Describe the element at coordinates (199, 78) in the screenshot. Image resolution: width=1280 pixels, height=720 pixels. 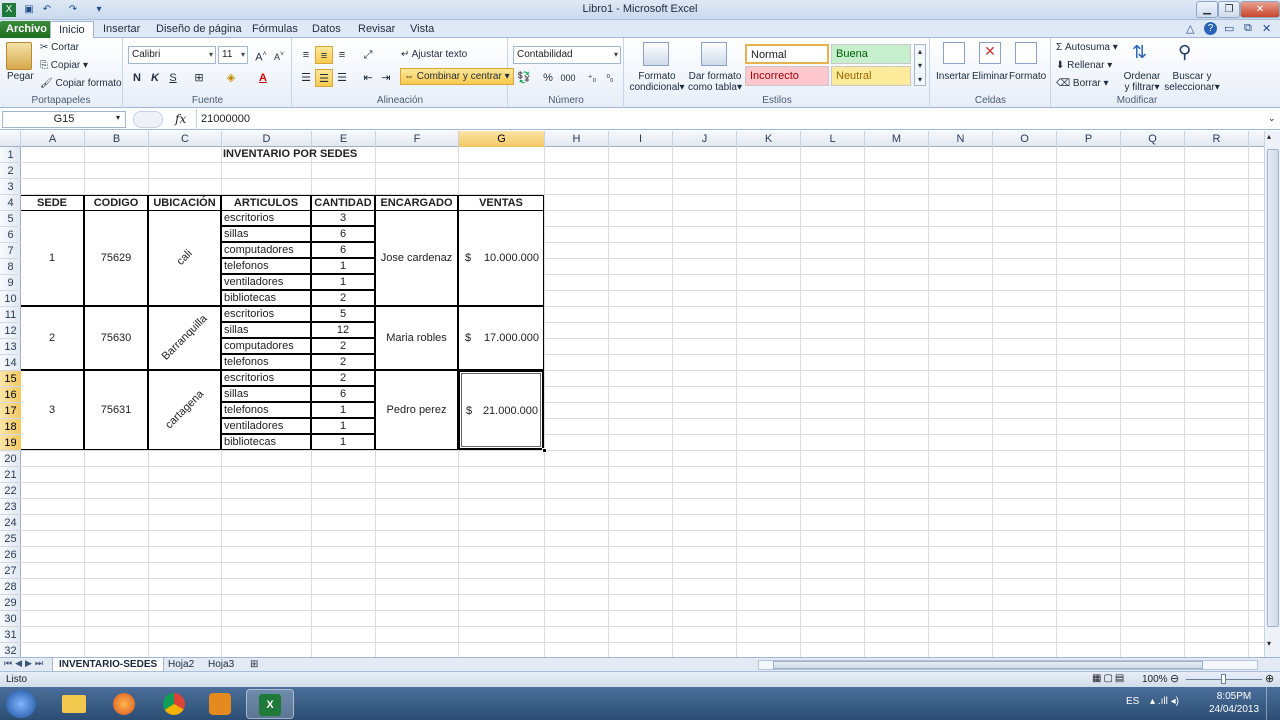
I see `borders-button: ⊞` at that location.